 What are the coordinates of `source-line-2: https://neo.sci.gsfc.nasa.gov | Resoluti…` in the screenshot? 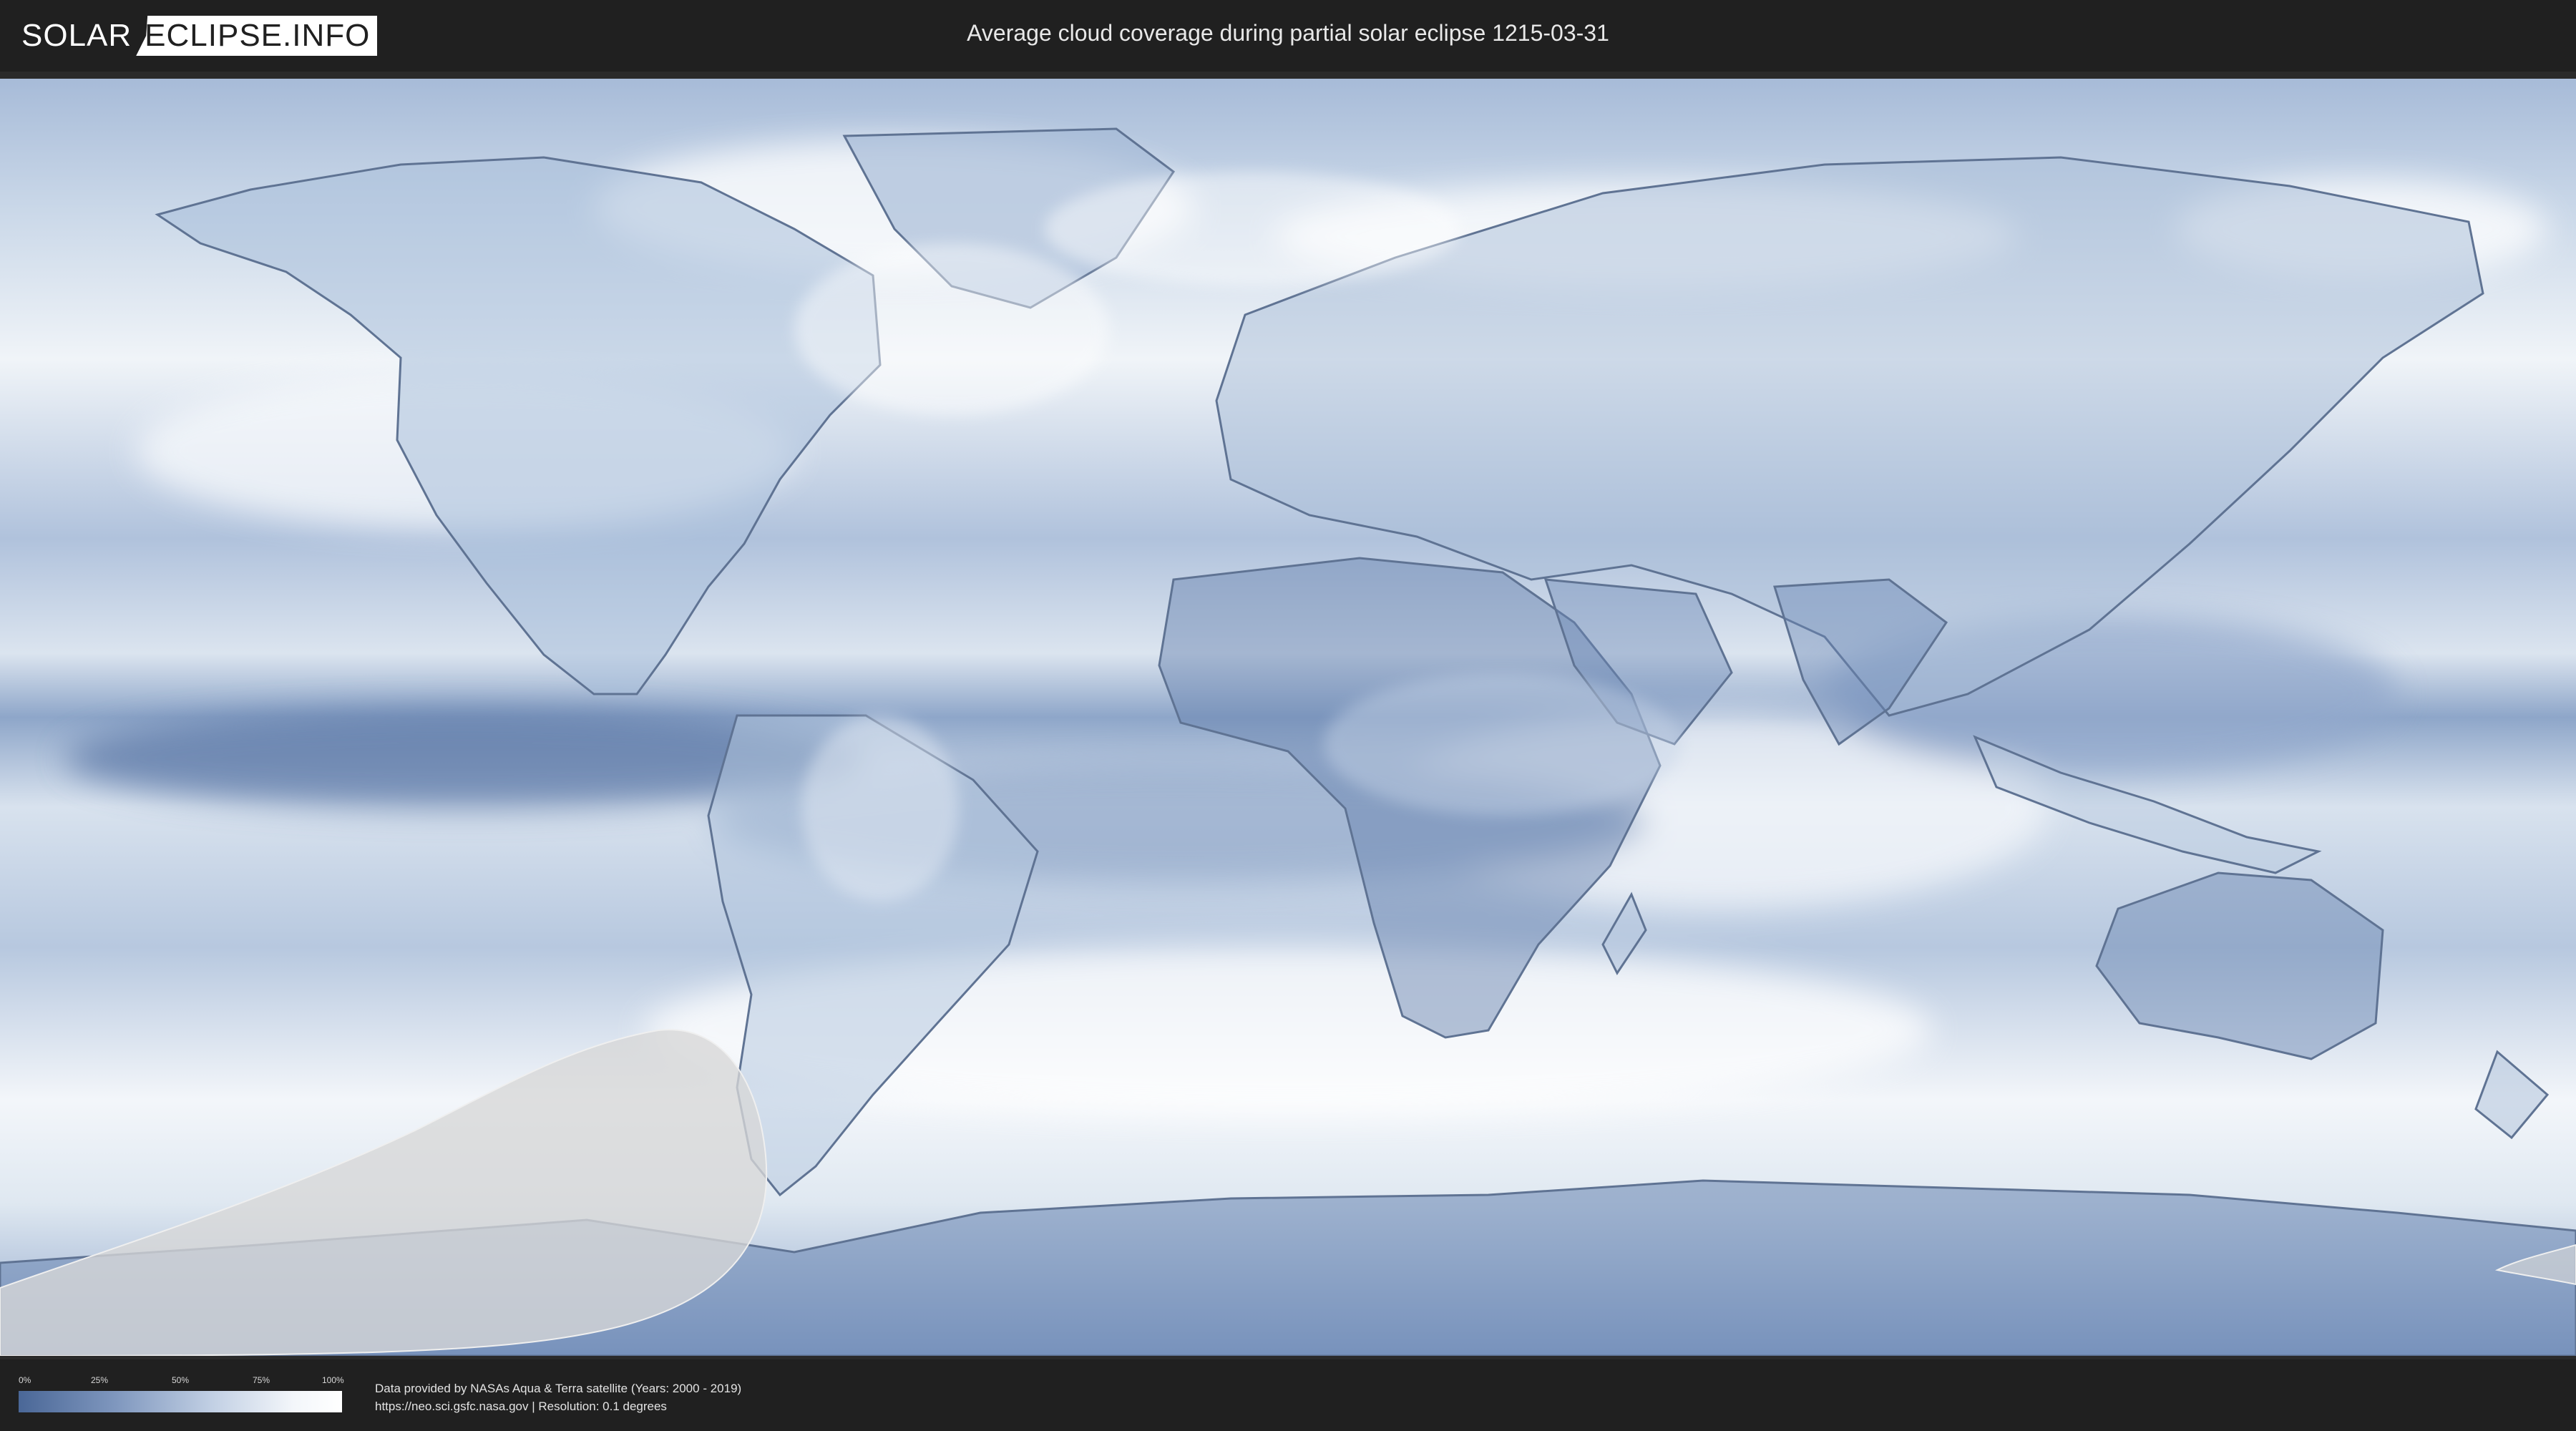 It's located at (521, 1406).